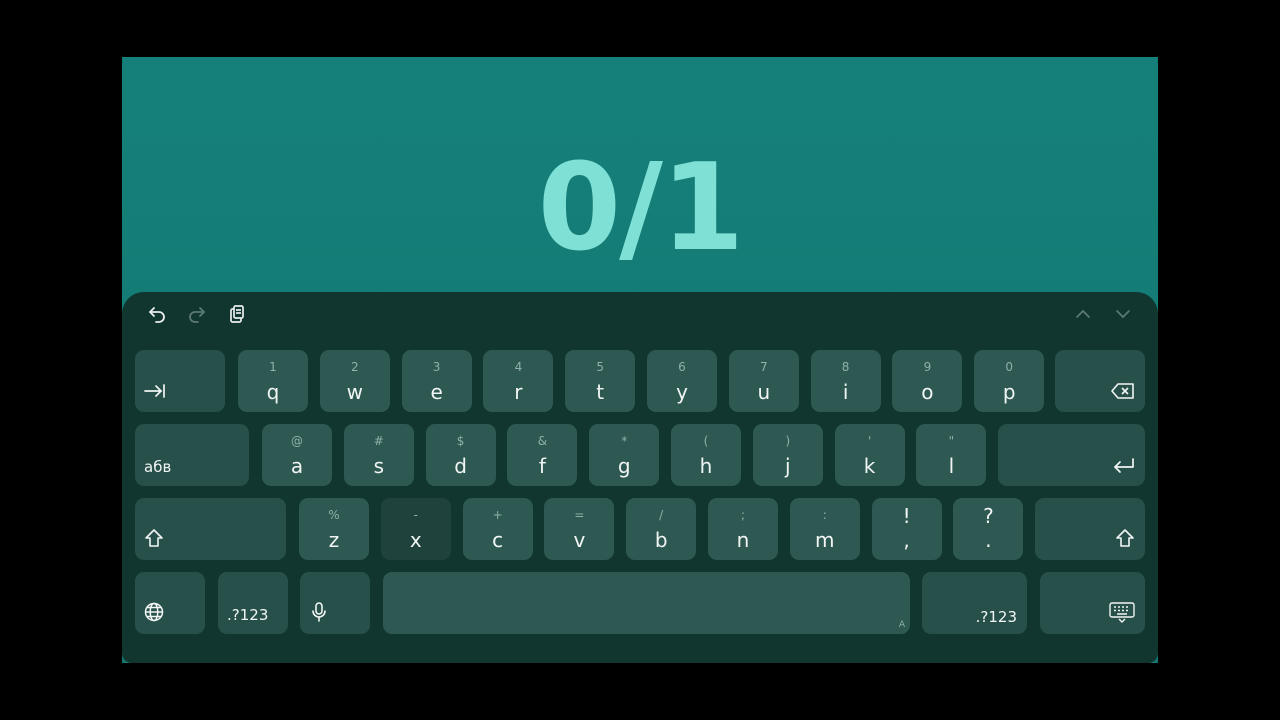 This screenshot has width=1280, height=720. What do you see at coordinates (641, 208) in the screenshot?
I see `progress-counter: 0/1` at bounding box center [641, 208].